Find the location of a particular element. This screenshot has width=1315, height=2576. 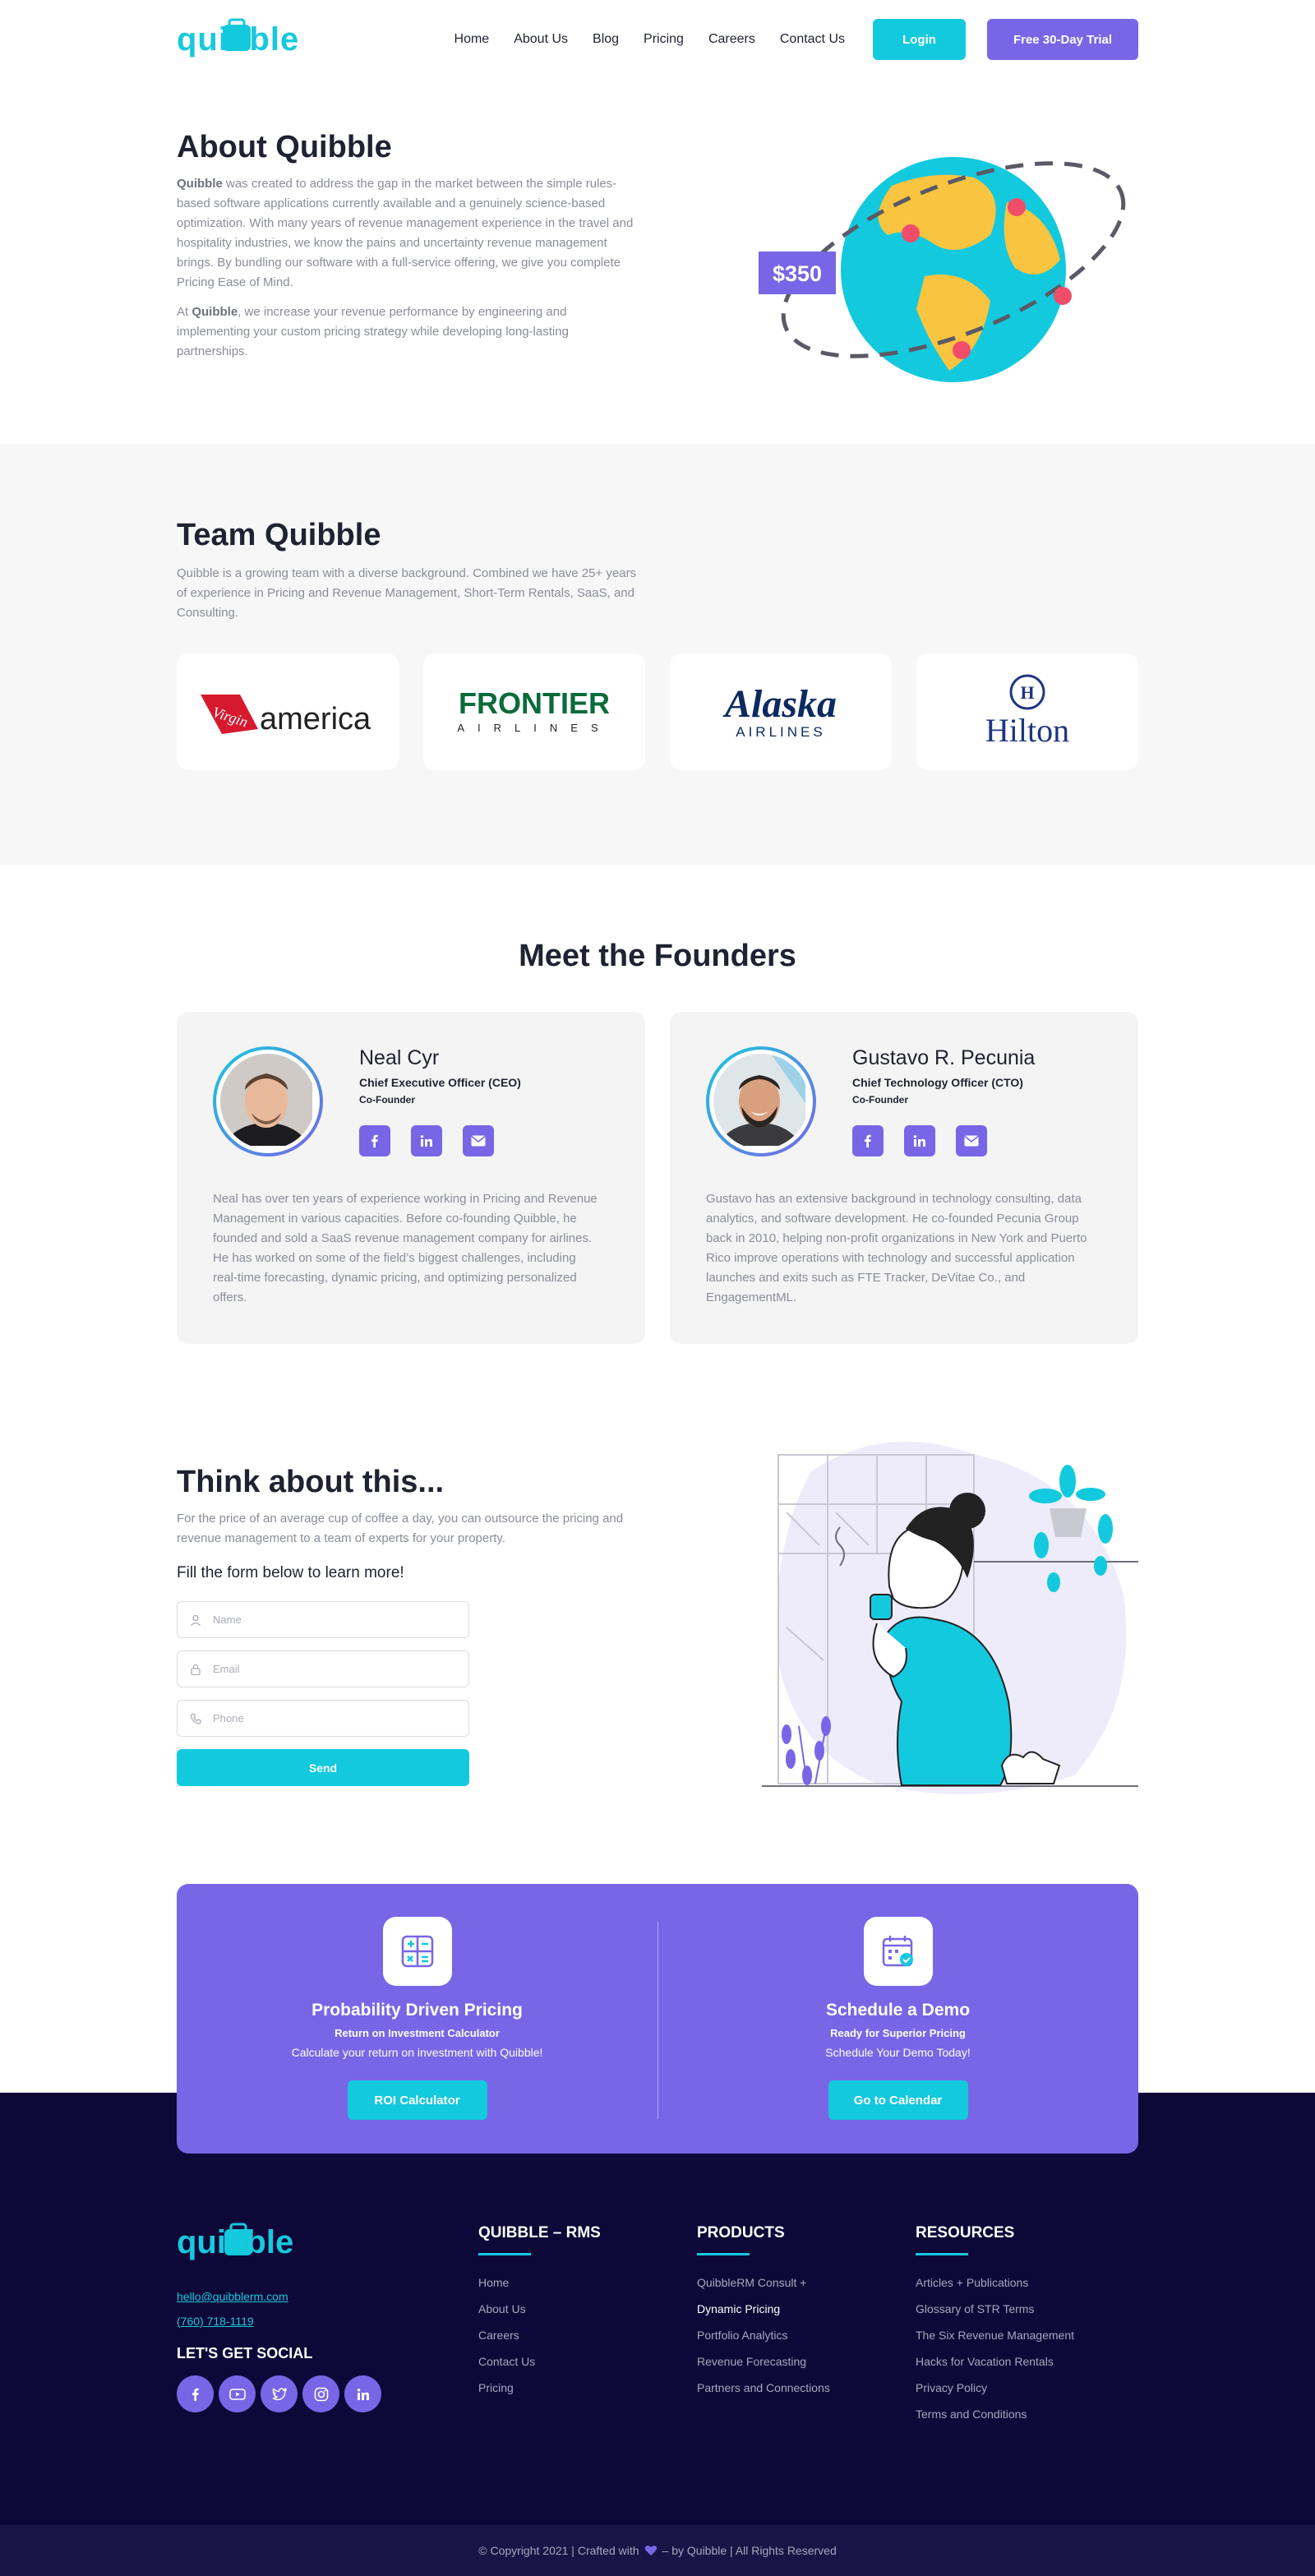

footer-link: The Six Revenue Management is located at coordinates (995, 2339).